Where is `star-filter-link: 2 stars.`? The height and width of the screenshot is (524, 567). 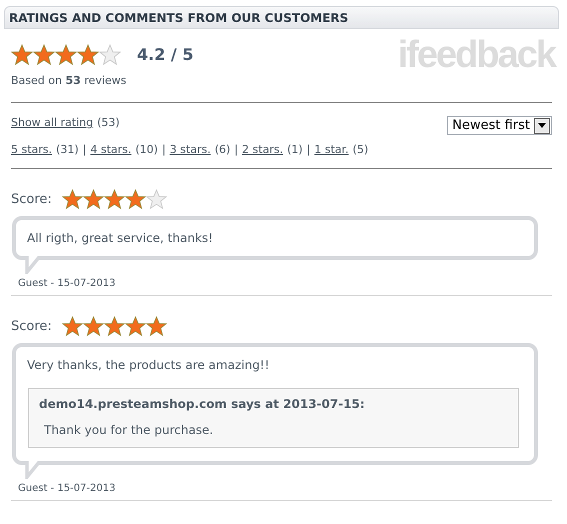 star-filter-link: 2 stars. is located at coordinates (263, 150).